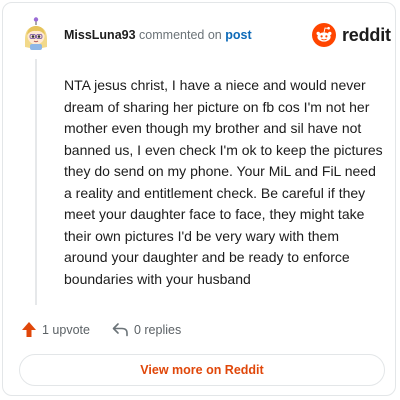 The height and width of the screenshot is (400, 400). Describe the element at coordinates (238, 35) in the screenshot. I see `post-link: post` at that location.